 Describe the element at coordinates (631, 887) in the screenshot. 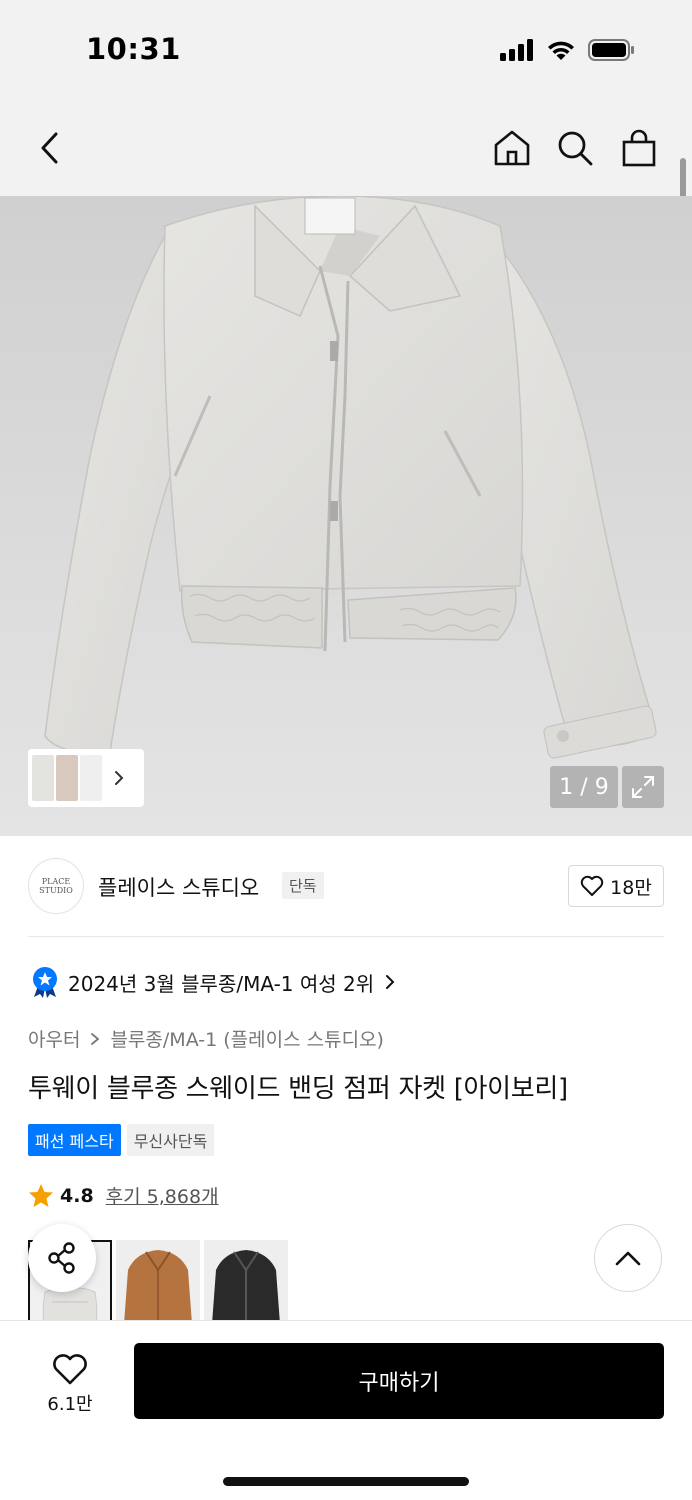

I see `brand-like-count: 18만` at that location.